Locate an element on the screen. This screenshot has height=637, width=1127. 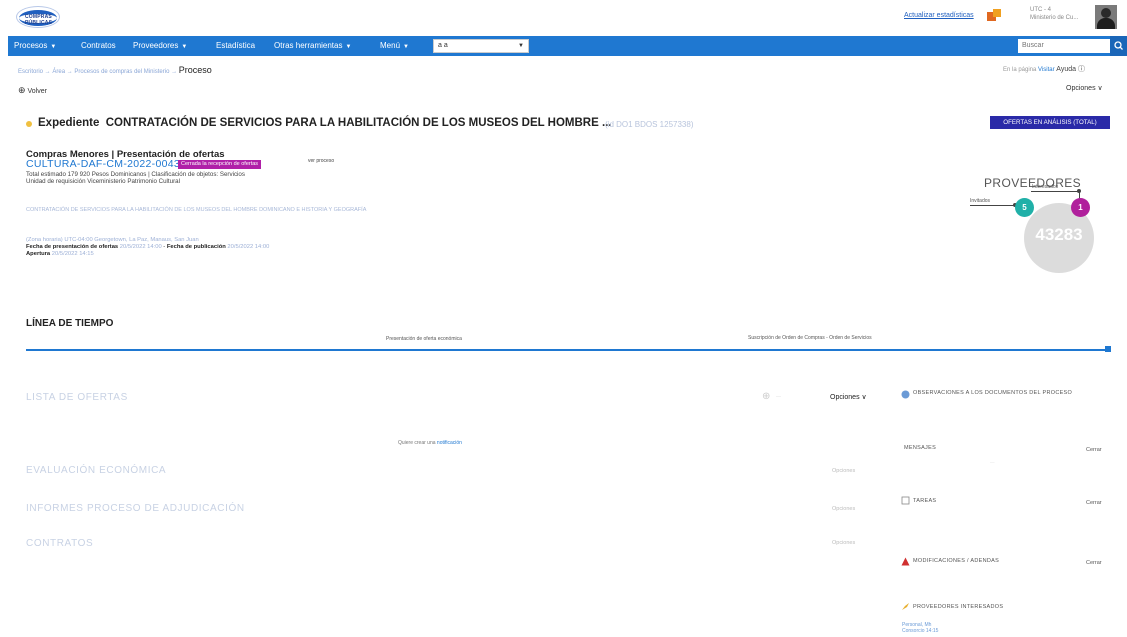
view-process-link: ver proceso is located at coordinates (321, 161).